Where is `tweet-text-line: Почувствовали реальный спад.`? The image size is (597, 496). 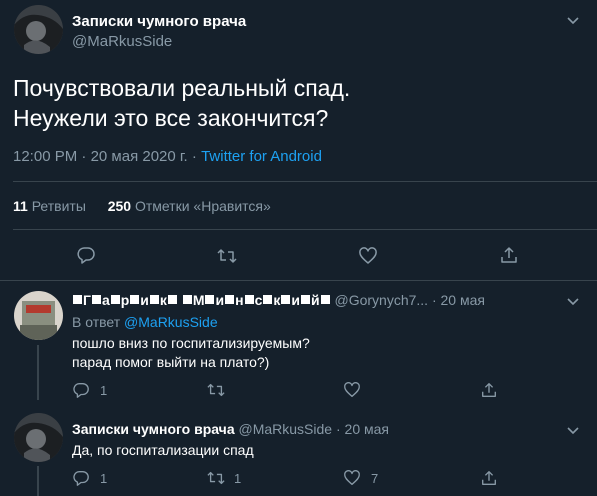
tweet-text-line: Почувствовали реальный спад. is located at coordinates (182, 88).